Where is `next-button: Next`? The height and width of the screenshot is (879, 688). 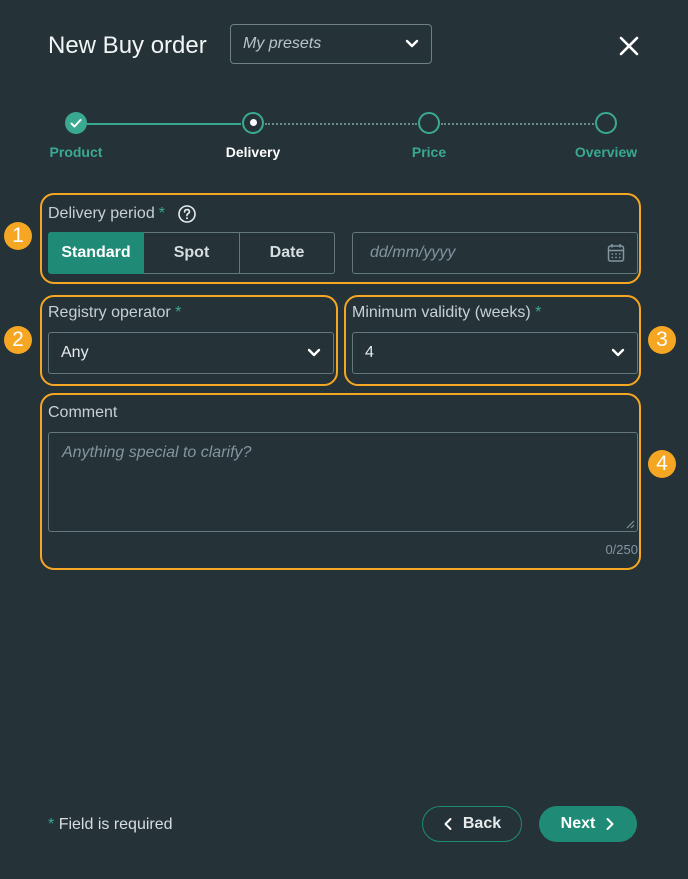 next-button: Next is located at coordinates (588, 824).